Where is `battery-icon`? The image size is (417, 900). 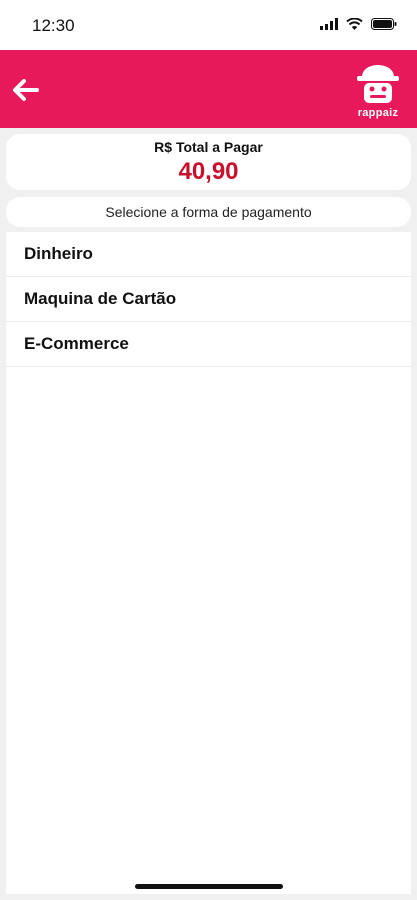 battery-icon is located at coordinates (384, 24).